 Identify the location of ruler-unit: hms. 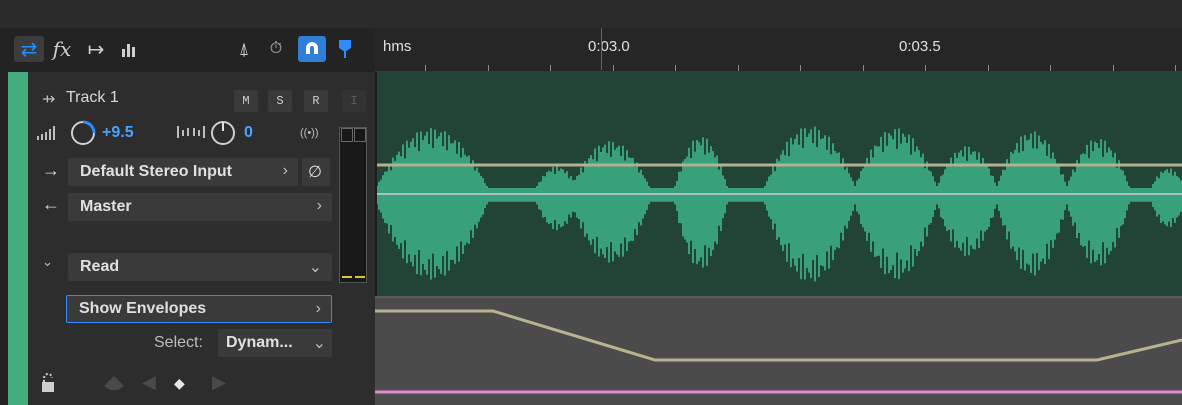
(397, 46).